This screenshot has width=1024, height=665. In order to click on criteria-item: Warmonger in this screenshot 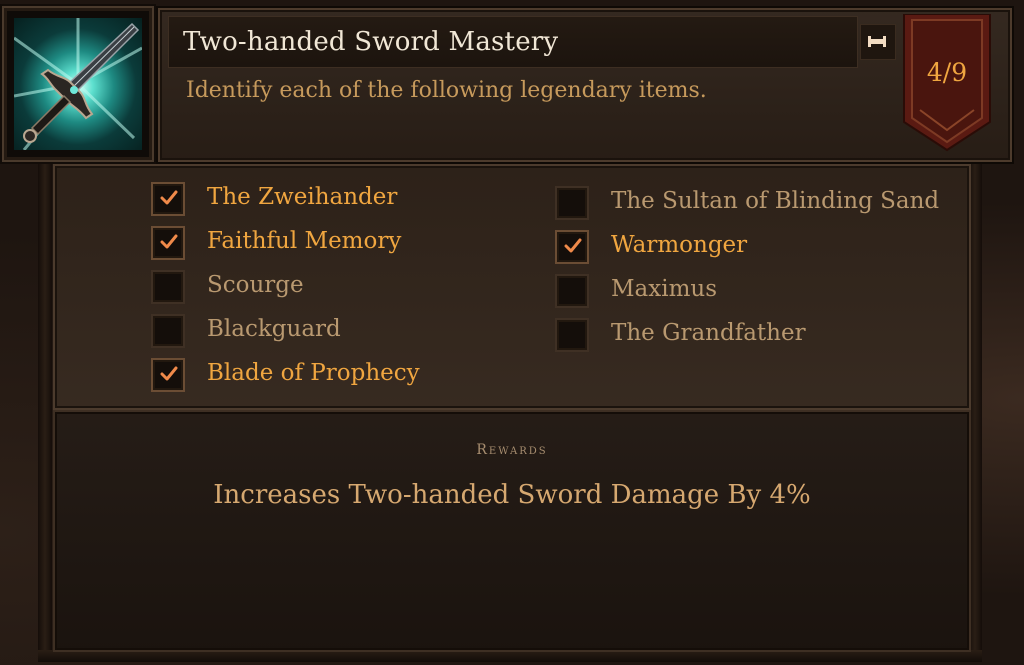, I will do `click(765, 250)`.